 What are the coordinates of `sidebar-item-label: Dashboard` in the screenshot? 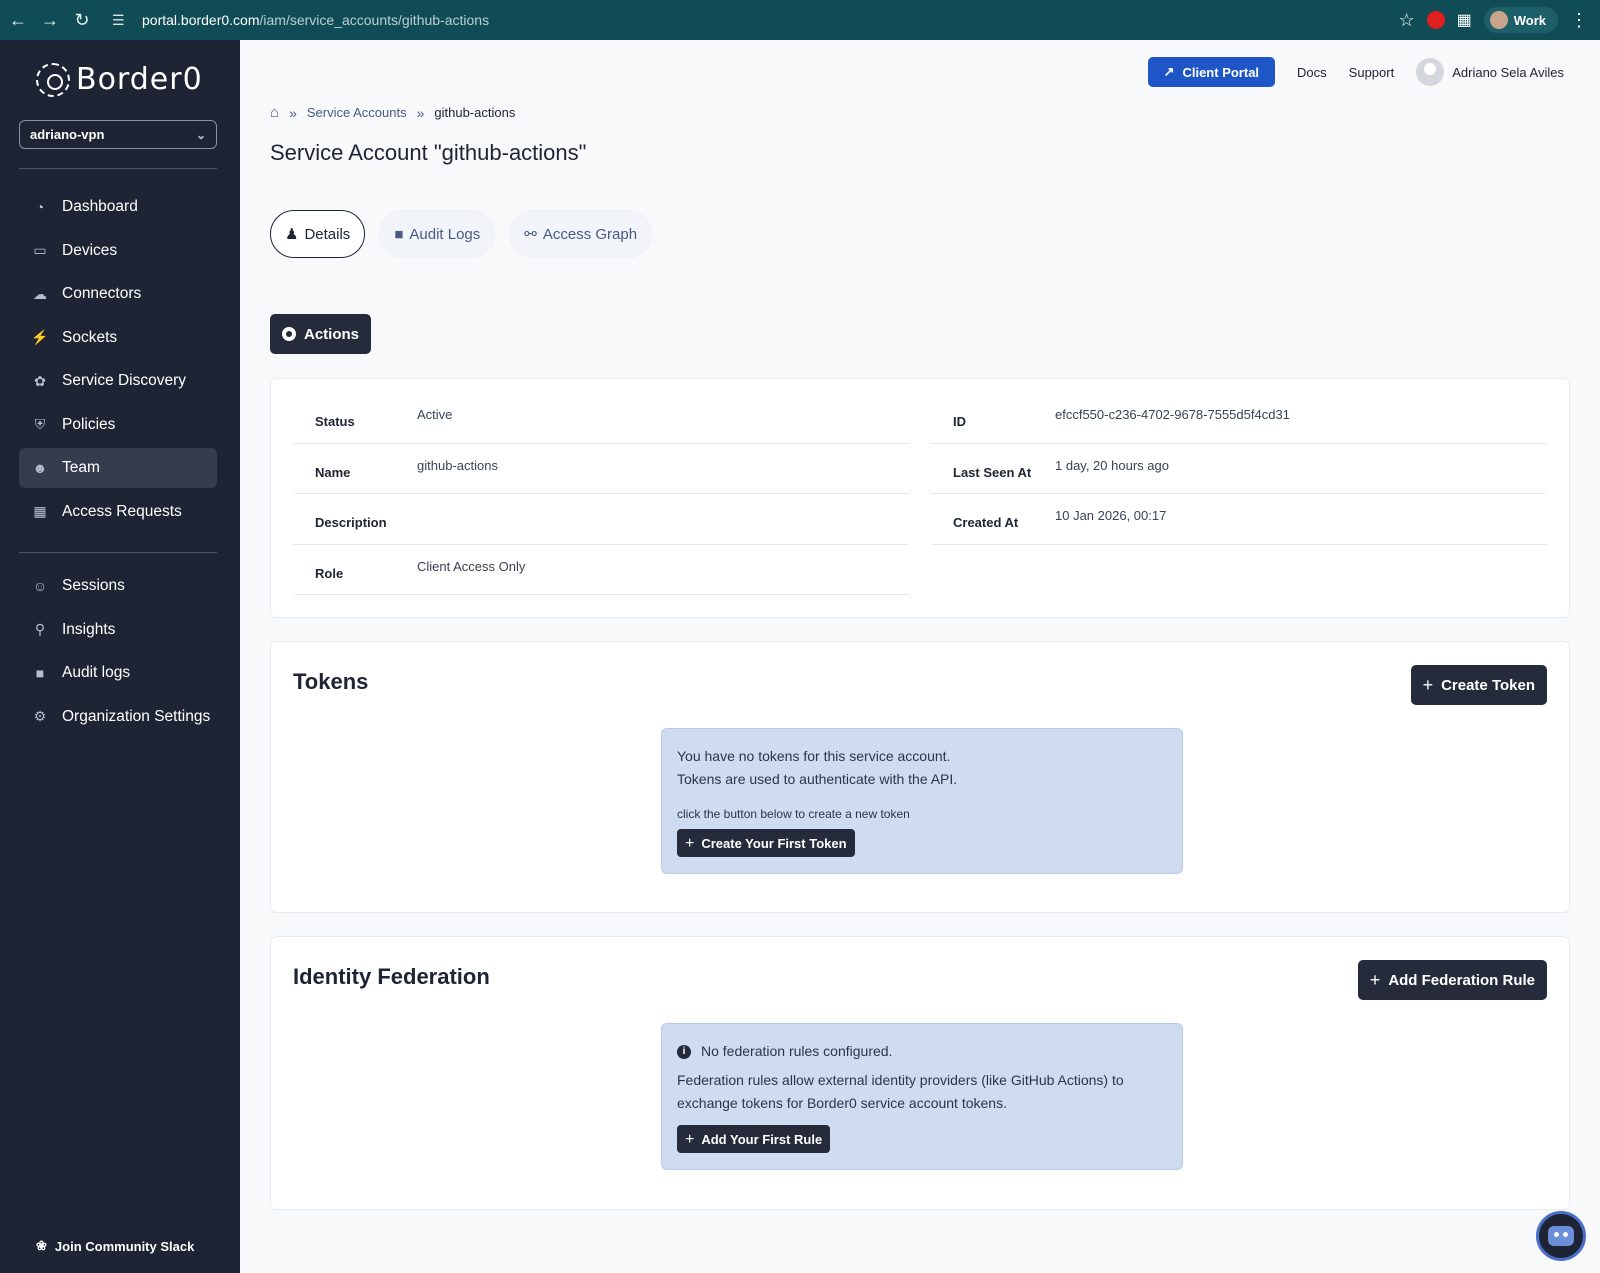 It's located at (100, 206).